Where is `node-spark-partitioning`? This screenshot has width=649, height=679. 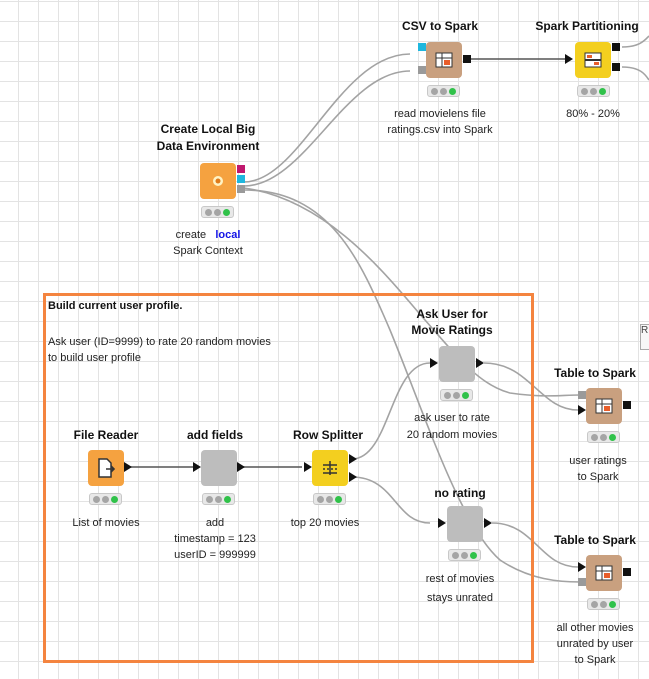
node-spark-partitioning is located at coordinates (593, 60).